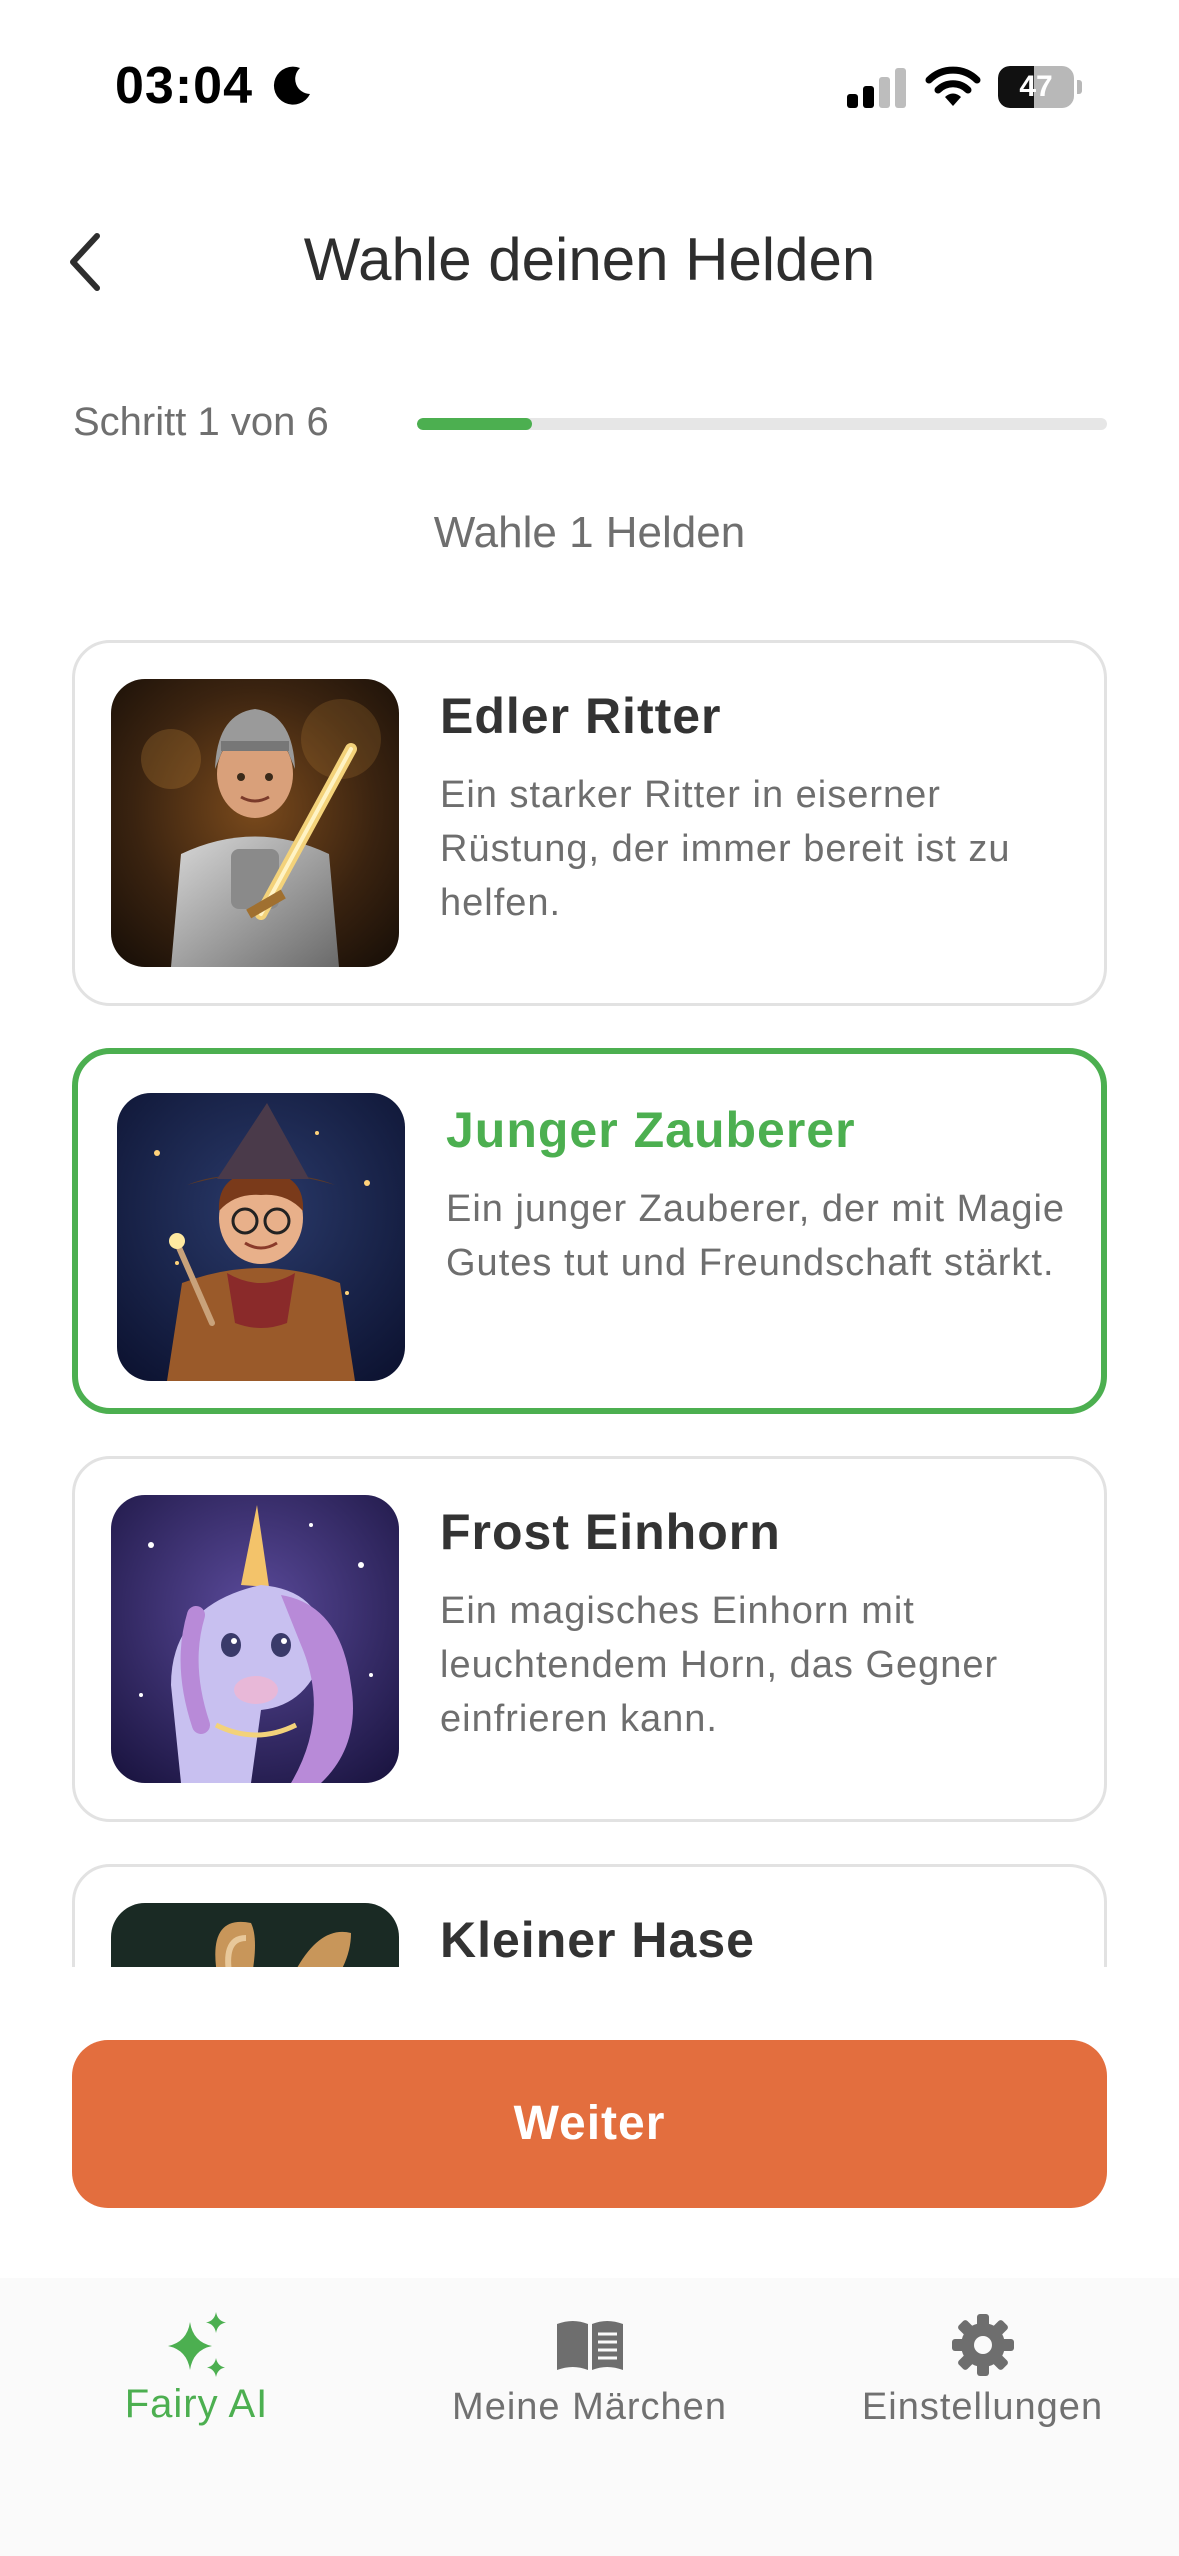 This screenshot has width=1179, height=2556. I want to click on page-title: Wahle deinen Helden, so click(589, 259).